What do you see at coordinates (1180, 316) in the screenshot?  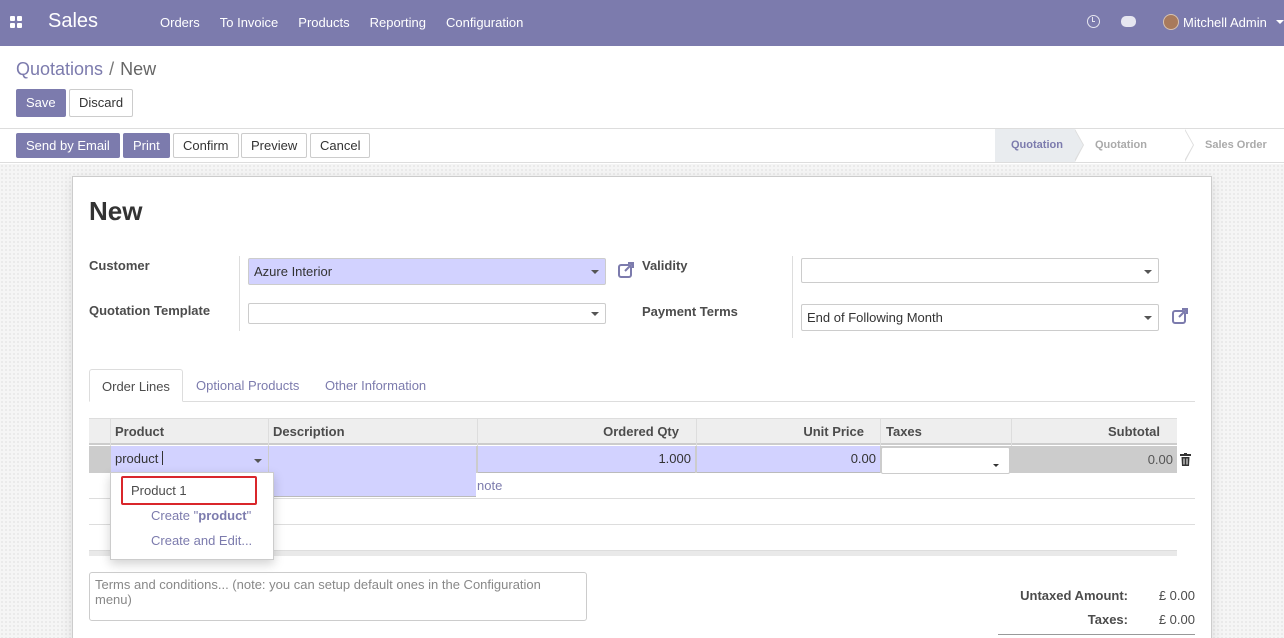 I see `payment-terms-external-link-icon` at bounding box center [1180, 316].